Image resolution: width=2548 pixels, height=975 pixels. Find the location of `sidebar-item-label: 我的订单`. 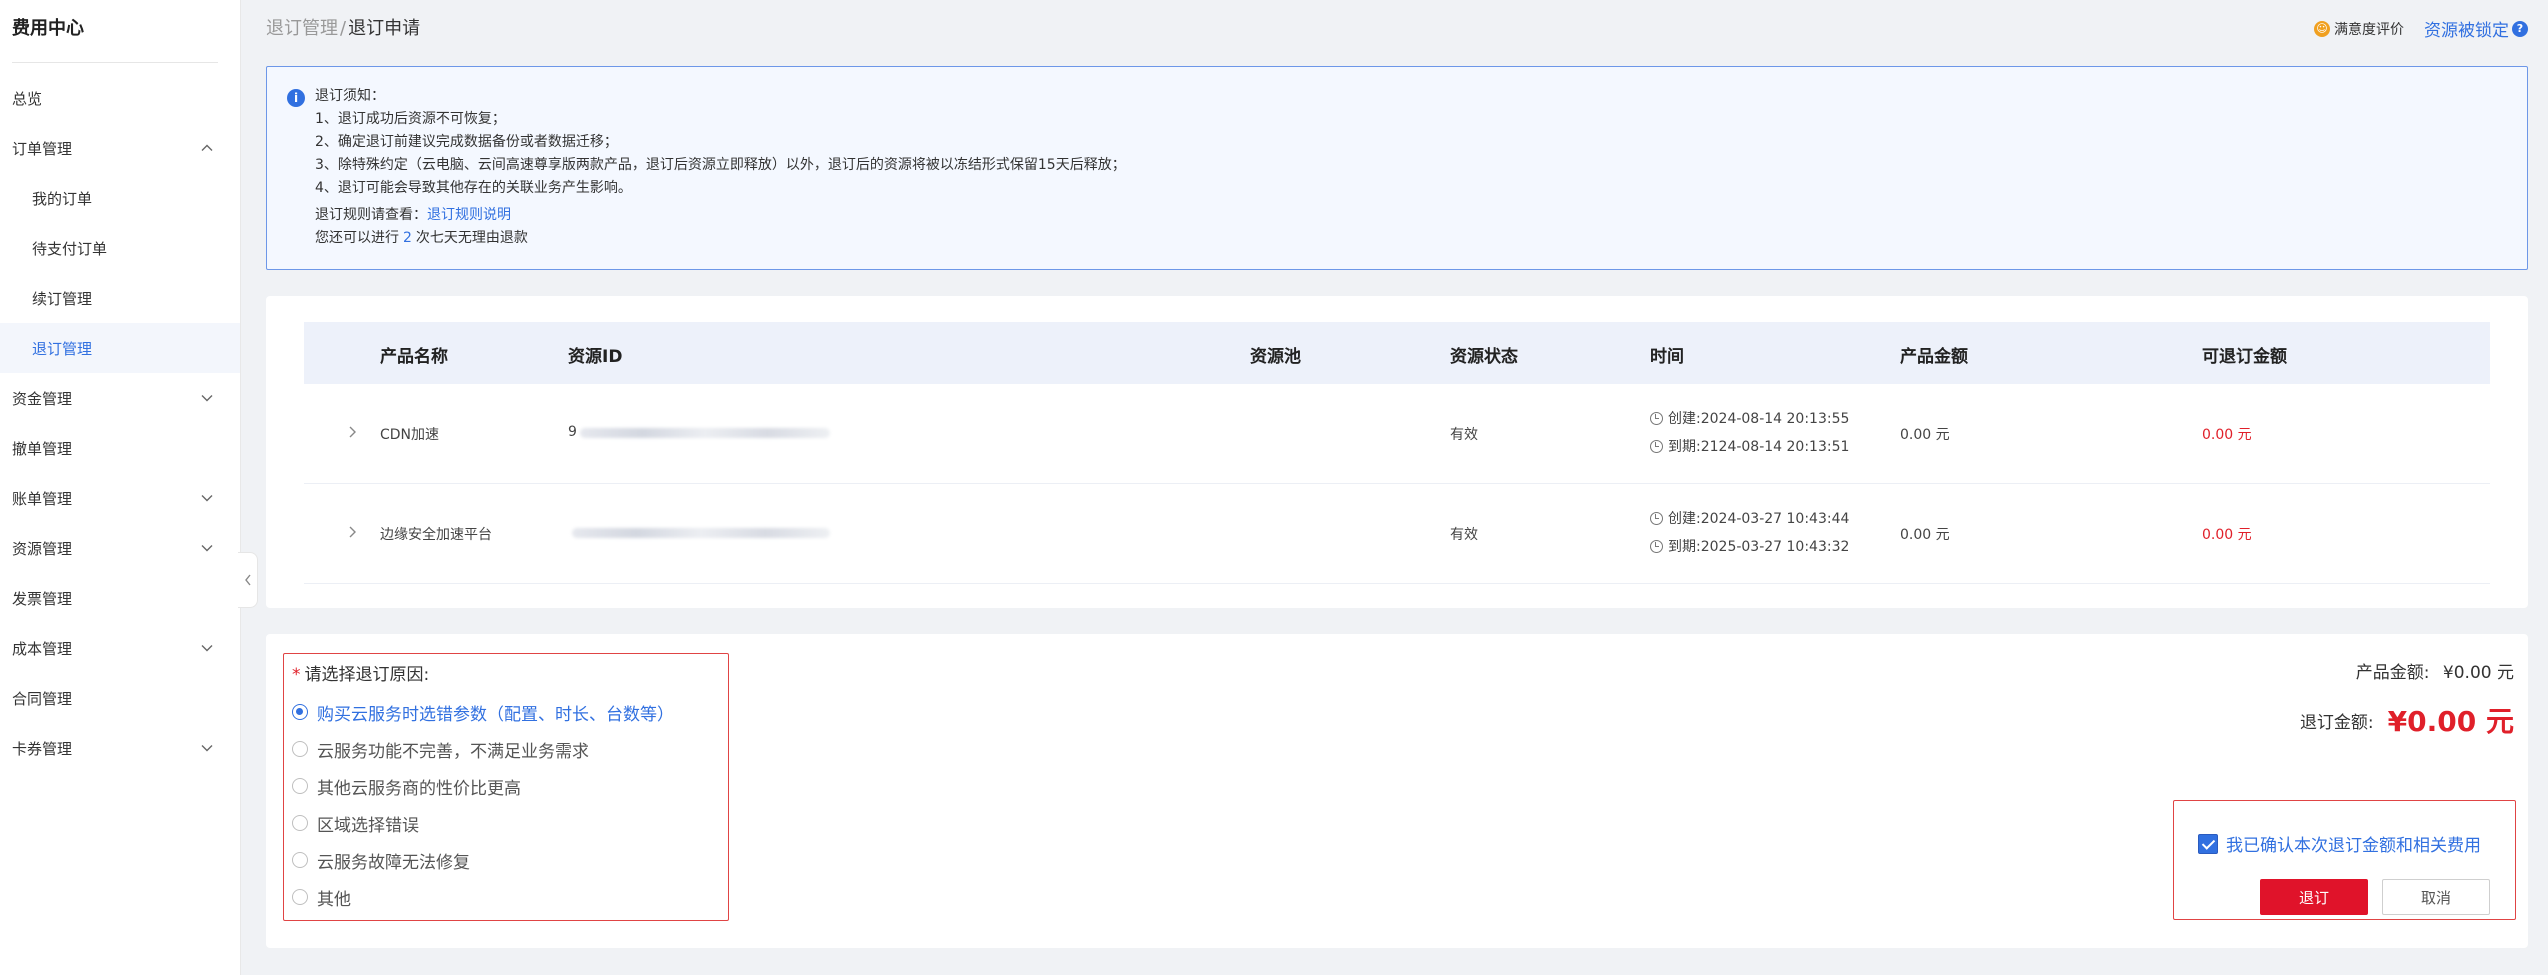

sidebar-item-label: 我的订单 is located at coordinates (62, 198).